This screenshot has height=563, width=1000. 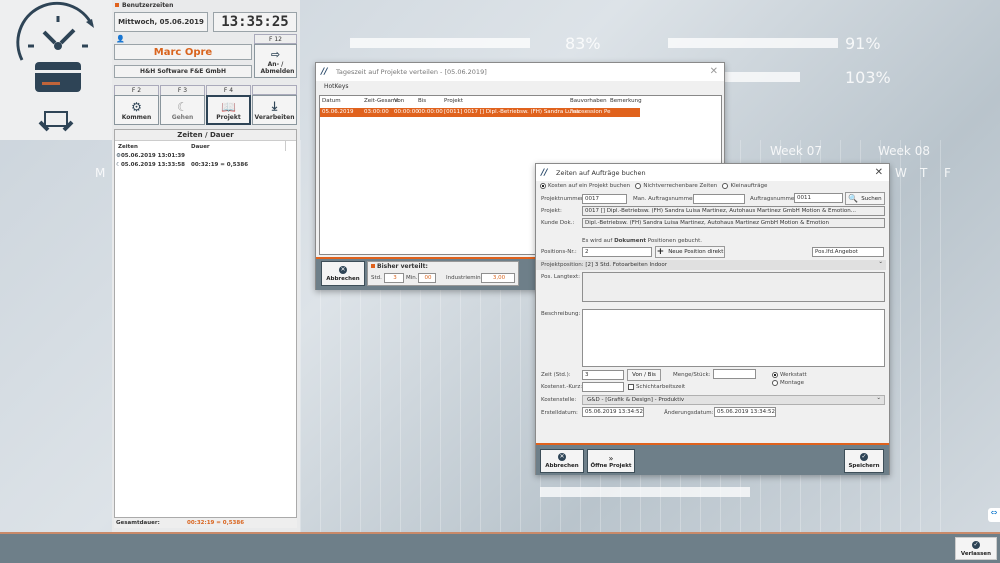 What do you see at coordinates (343, 269) in the screenshot?
I see `close-circle-icon: ✕` at bounding box center [343, 269].